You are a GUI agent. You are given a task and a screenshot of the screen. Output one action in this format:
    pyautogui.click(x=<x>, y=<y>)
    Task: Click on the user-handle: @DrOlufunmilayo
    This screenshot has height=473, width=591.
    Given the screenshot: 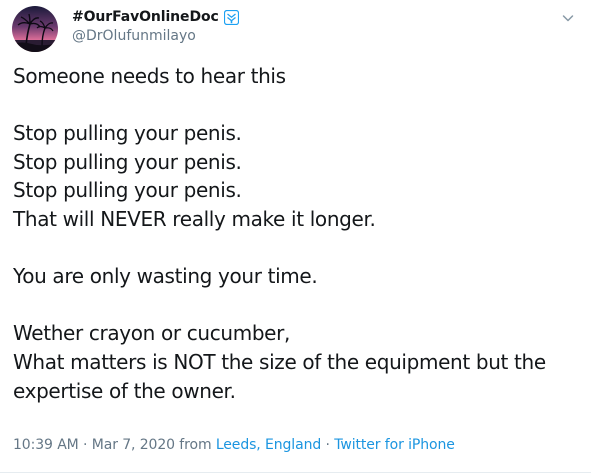 What is the action you would take?
    pyautogui.click(x=155, y=36)
    